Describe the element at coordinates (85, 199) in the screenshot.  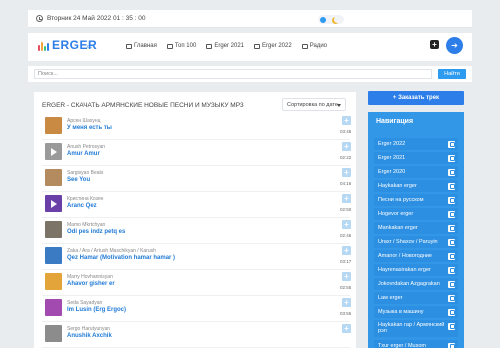
I see `track-artist: Кристина Козян` at that location.